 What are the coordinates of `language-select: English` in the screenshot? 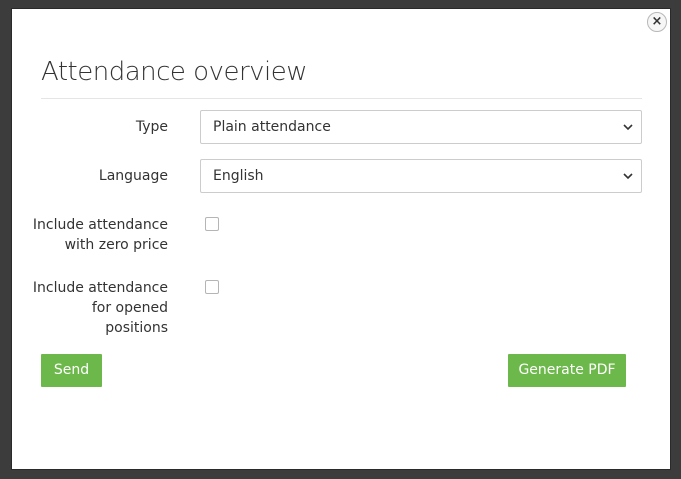 It's located at (421, 176).